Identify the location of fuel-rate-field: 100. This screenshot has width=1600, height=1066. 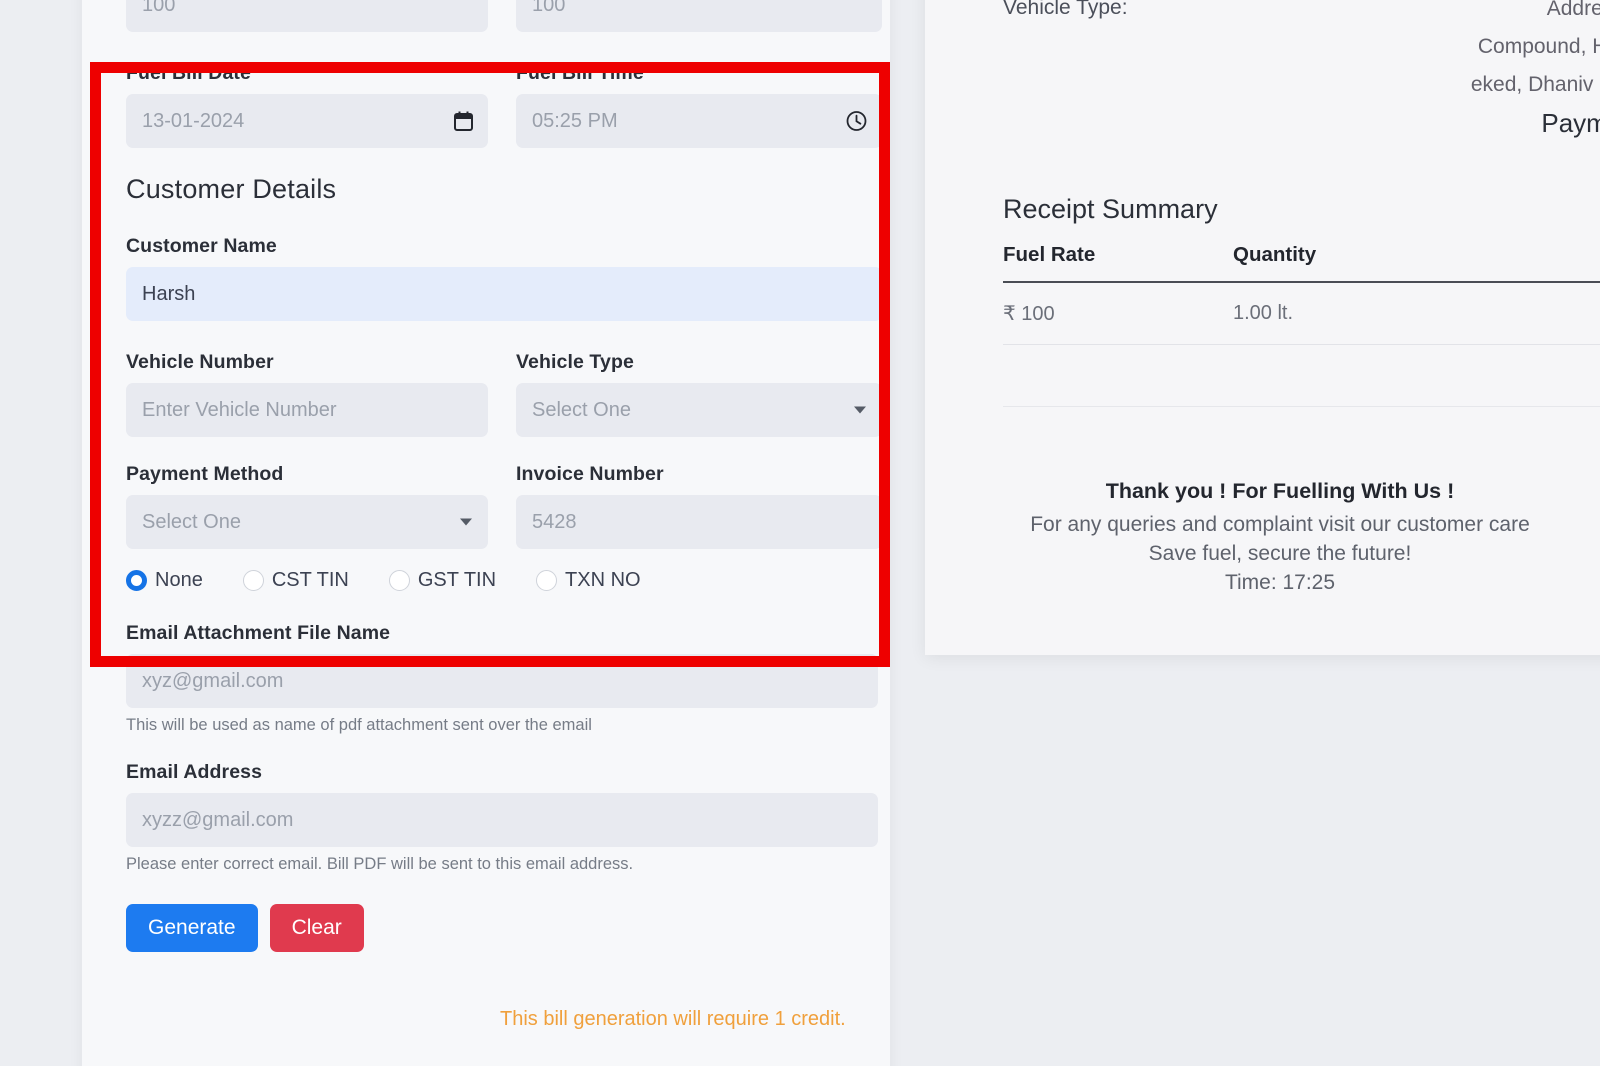
(307, 16).